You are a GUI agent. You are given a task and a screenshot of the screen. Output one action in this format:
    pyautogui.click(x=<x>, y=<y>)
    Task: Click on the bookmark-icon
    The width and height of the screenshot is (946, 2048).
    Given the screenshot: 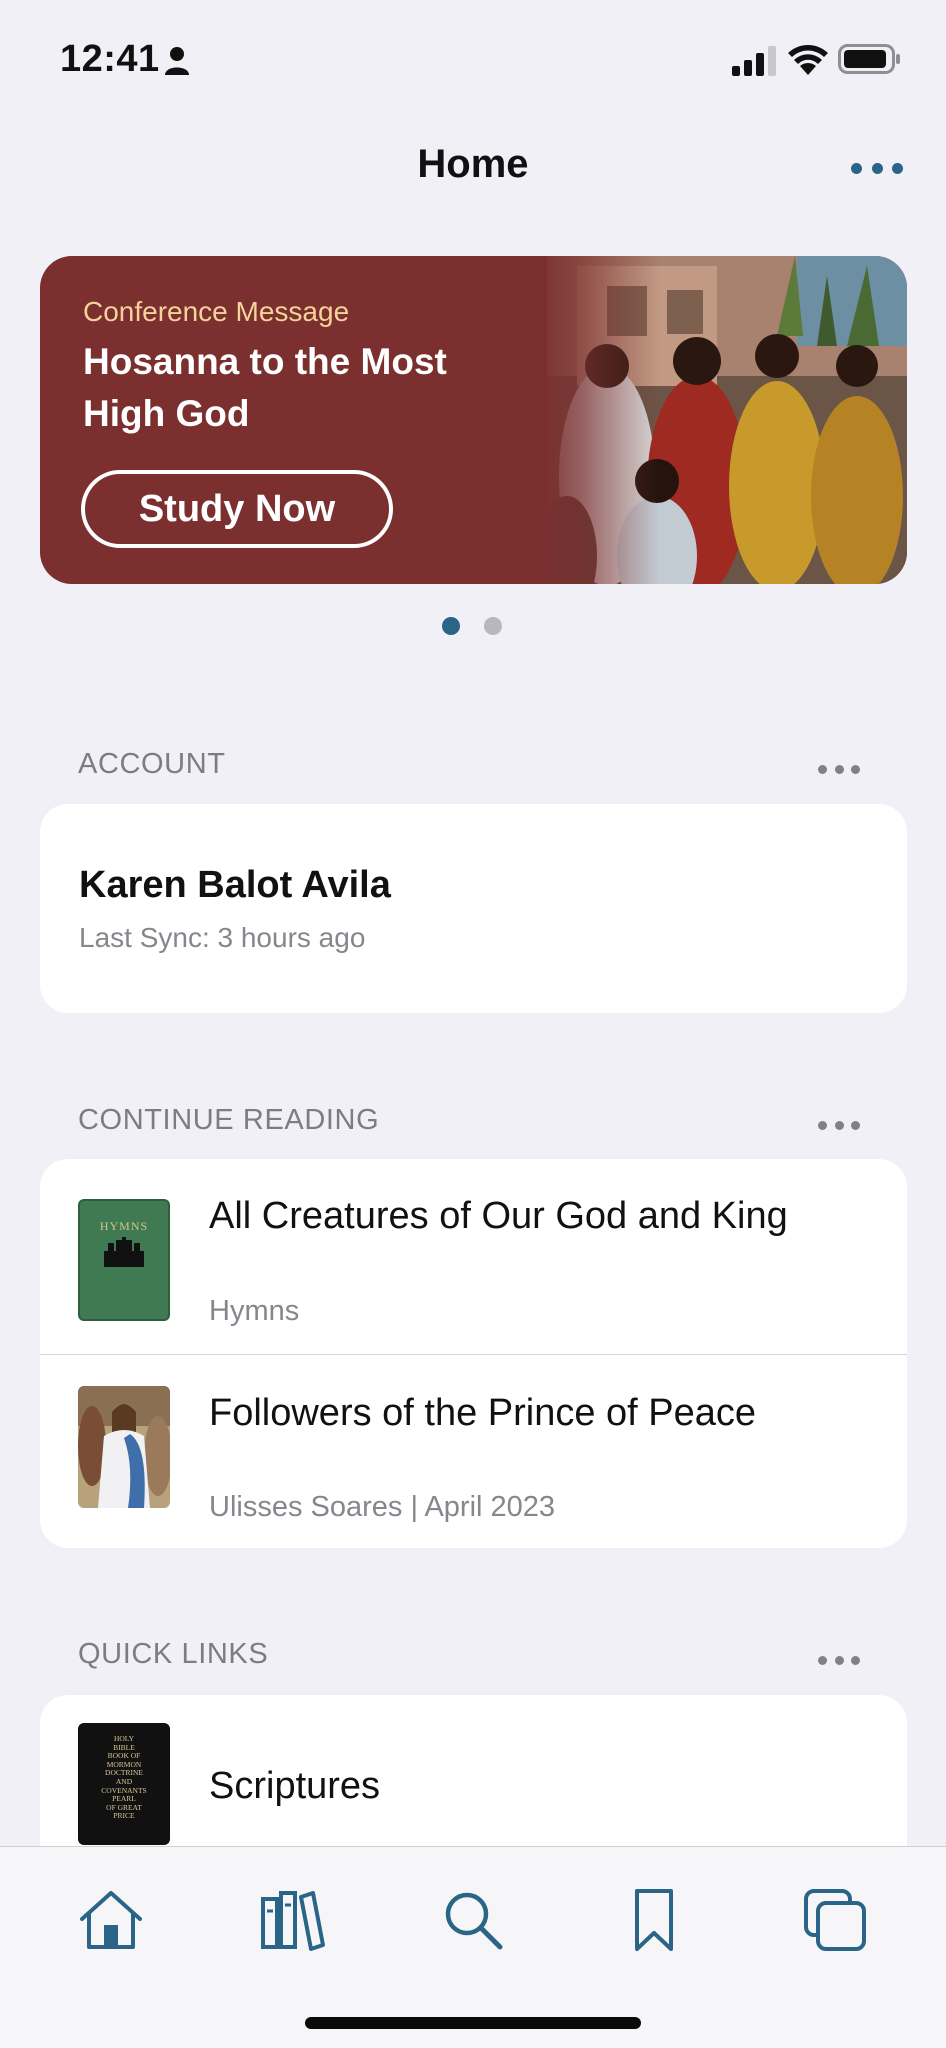 What is the action you would take?
    pyautogui.click(x=654, y=1920)
    